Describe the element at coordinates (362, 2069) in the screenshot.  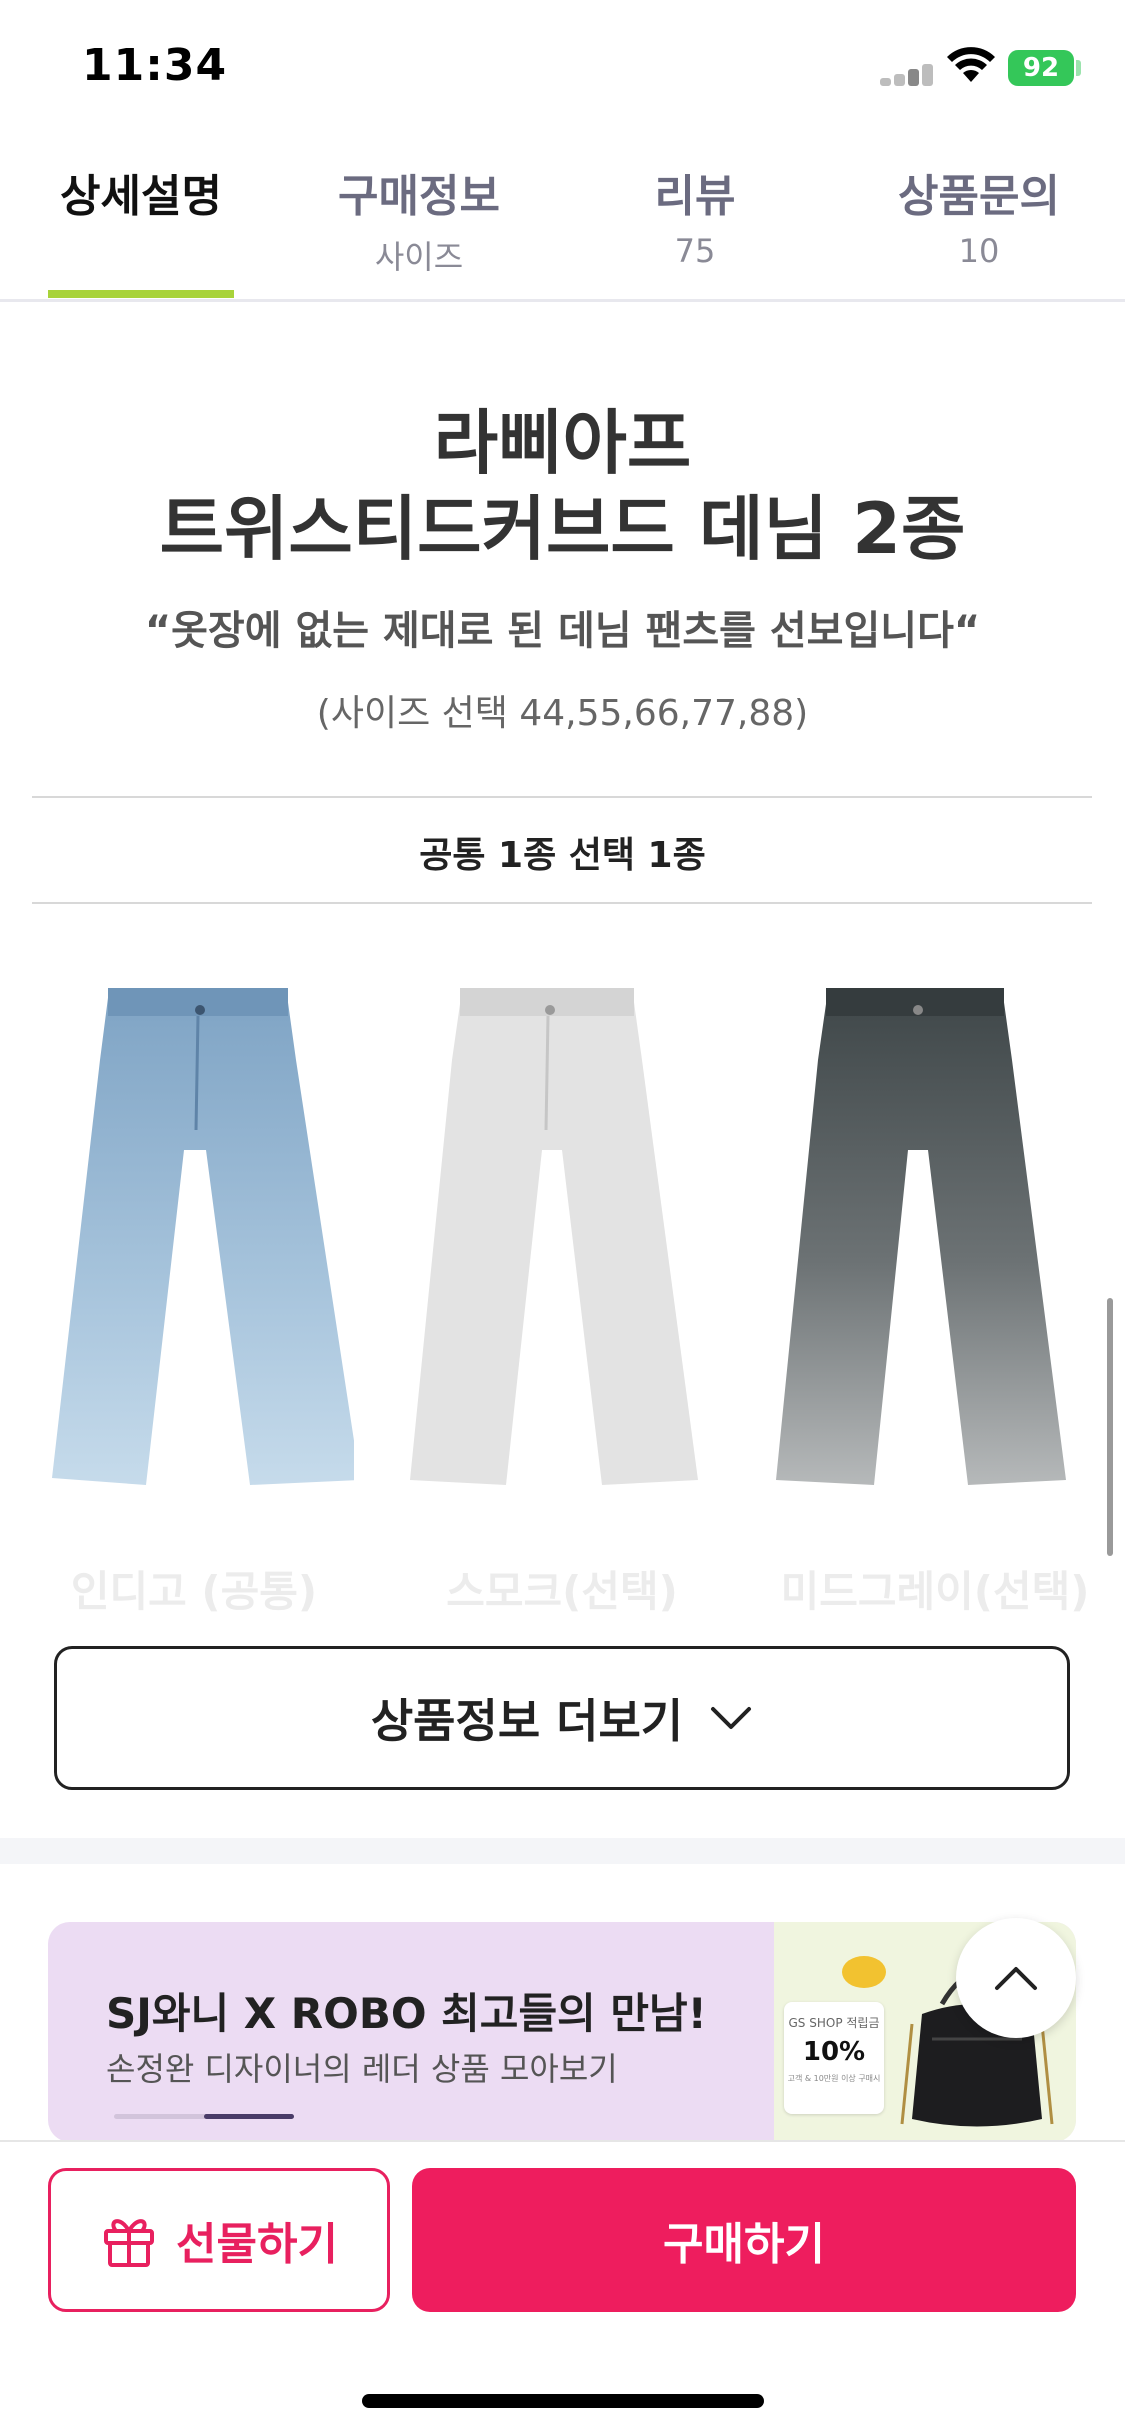
I see `banner-subtitle: 손정완 디자이너의 레더 상품 모아보기` at that location.